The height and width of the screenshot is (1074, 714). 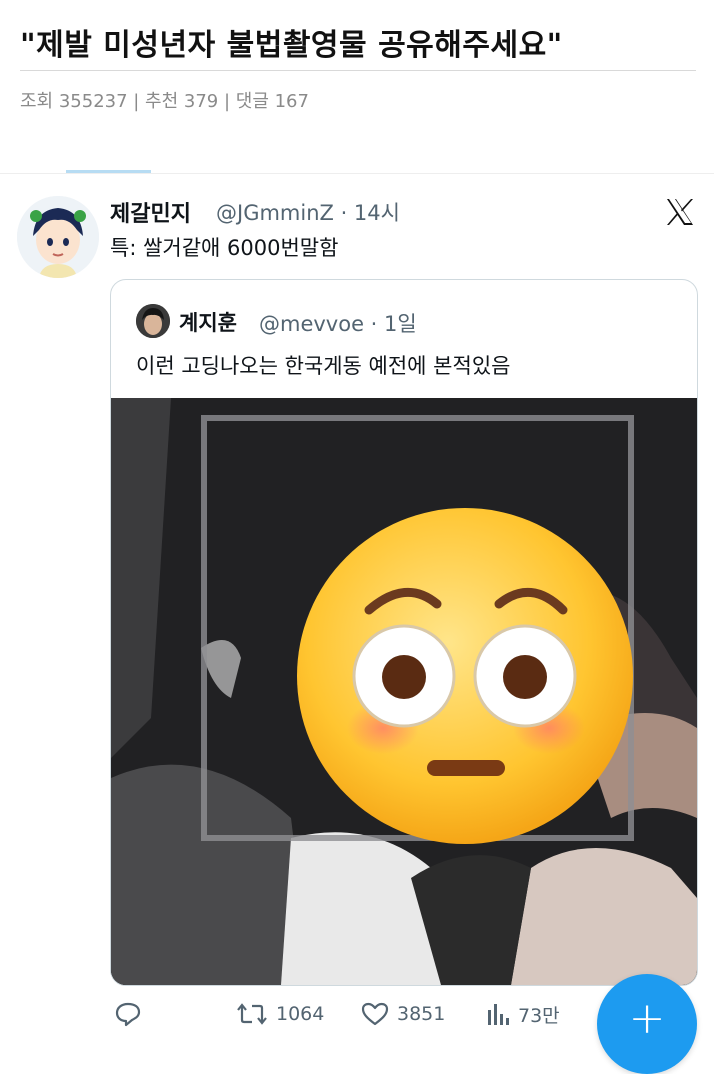 What do you see at coordinates (358, 70) in the screenshot?
I see `divider` at bounding box center [358, 70].